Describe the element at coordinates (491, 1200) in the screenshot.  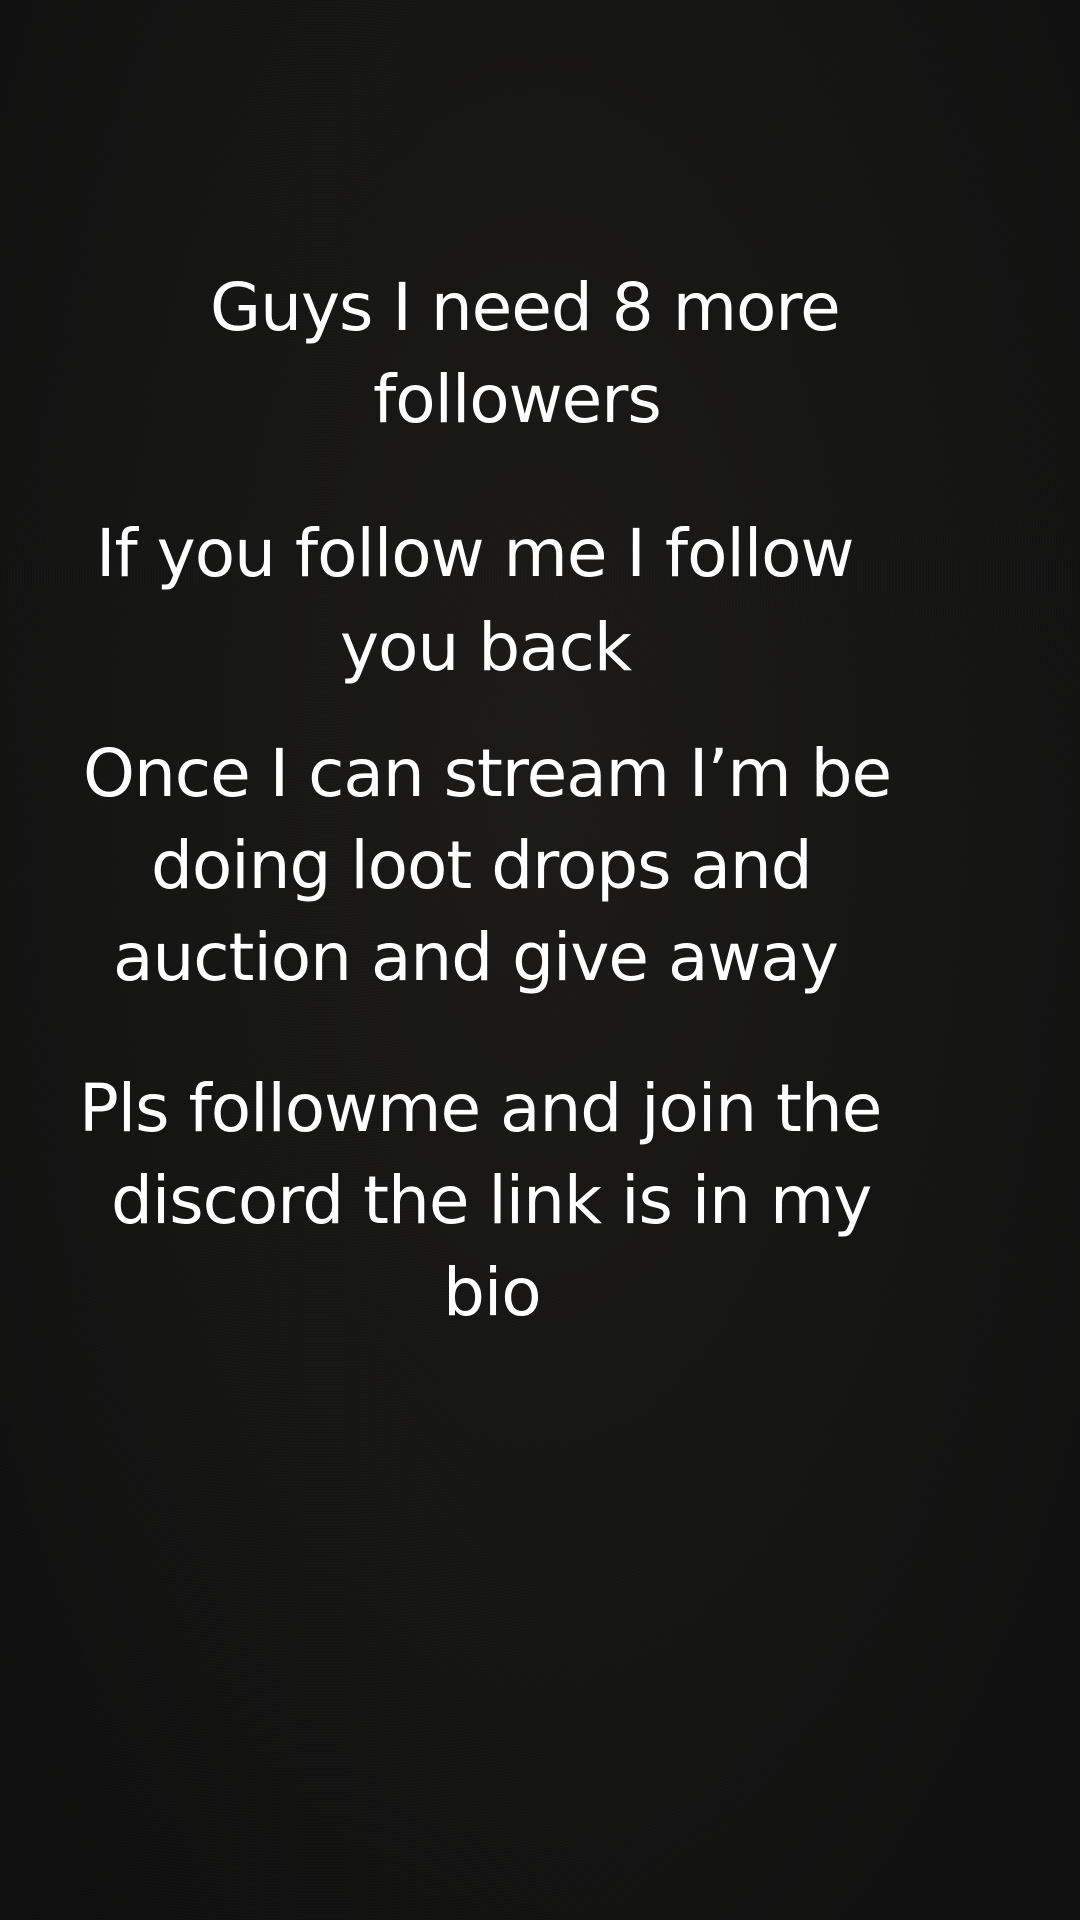
I see `caption-line: discord the link is in my` at that location.